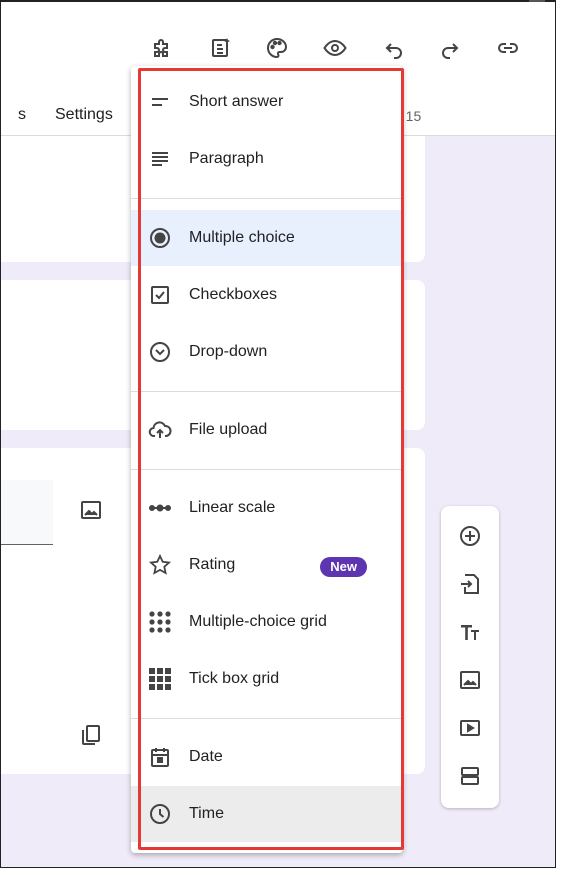  What do you see at coordinates (27, 512) in the screenshot?
I see `question-input-area` at bounding box center [27, 512].